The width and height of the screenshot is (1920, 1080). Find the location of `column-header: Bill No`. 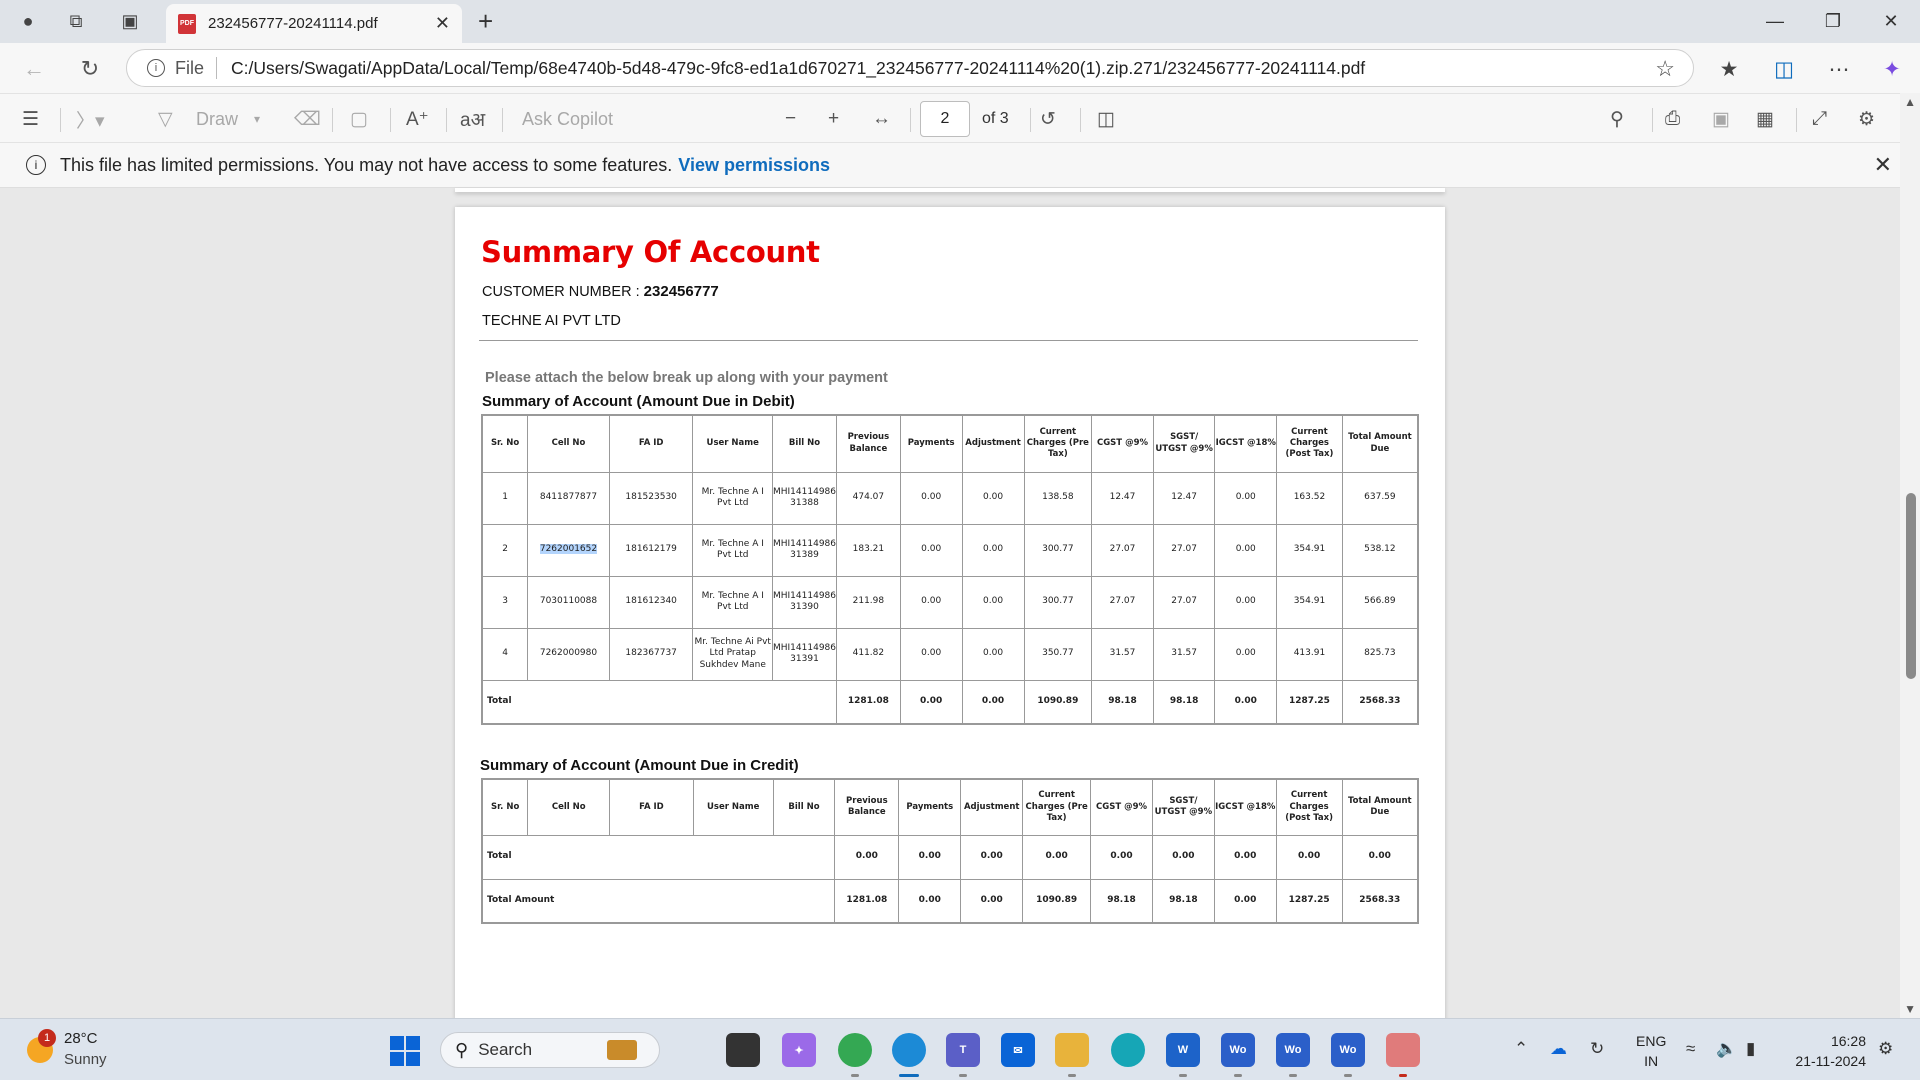

column-header: Bill No is located at coordinates (804, 443).